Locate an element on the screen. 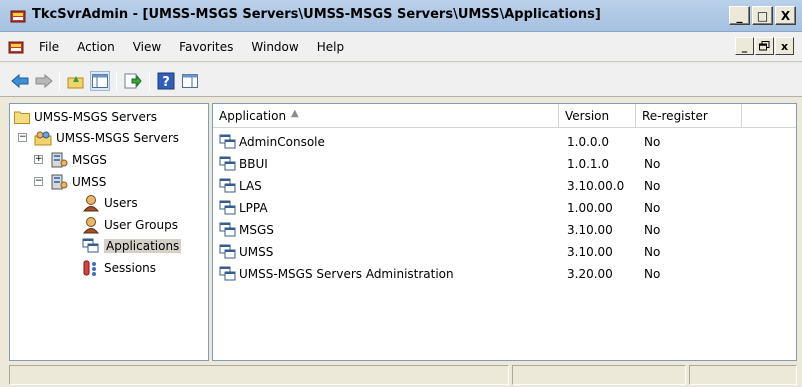 The height and width of the screenshot is (387, 802). application-version: 3.10.00.0 is located at coordinates (596, 186).